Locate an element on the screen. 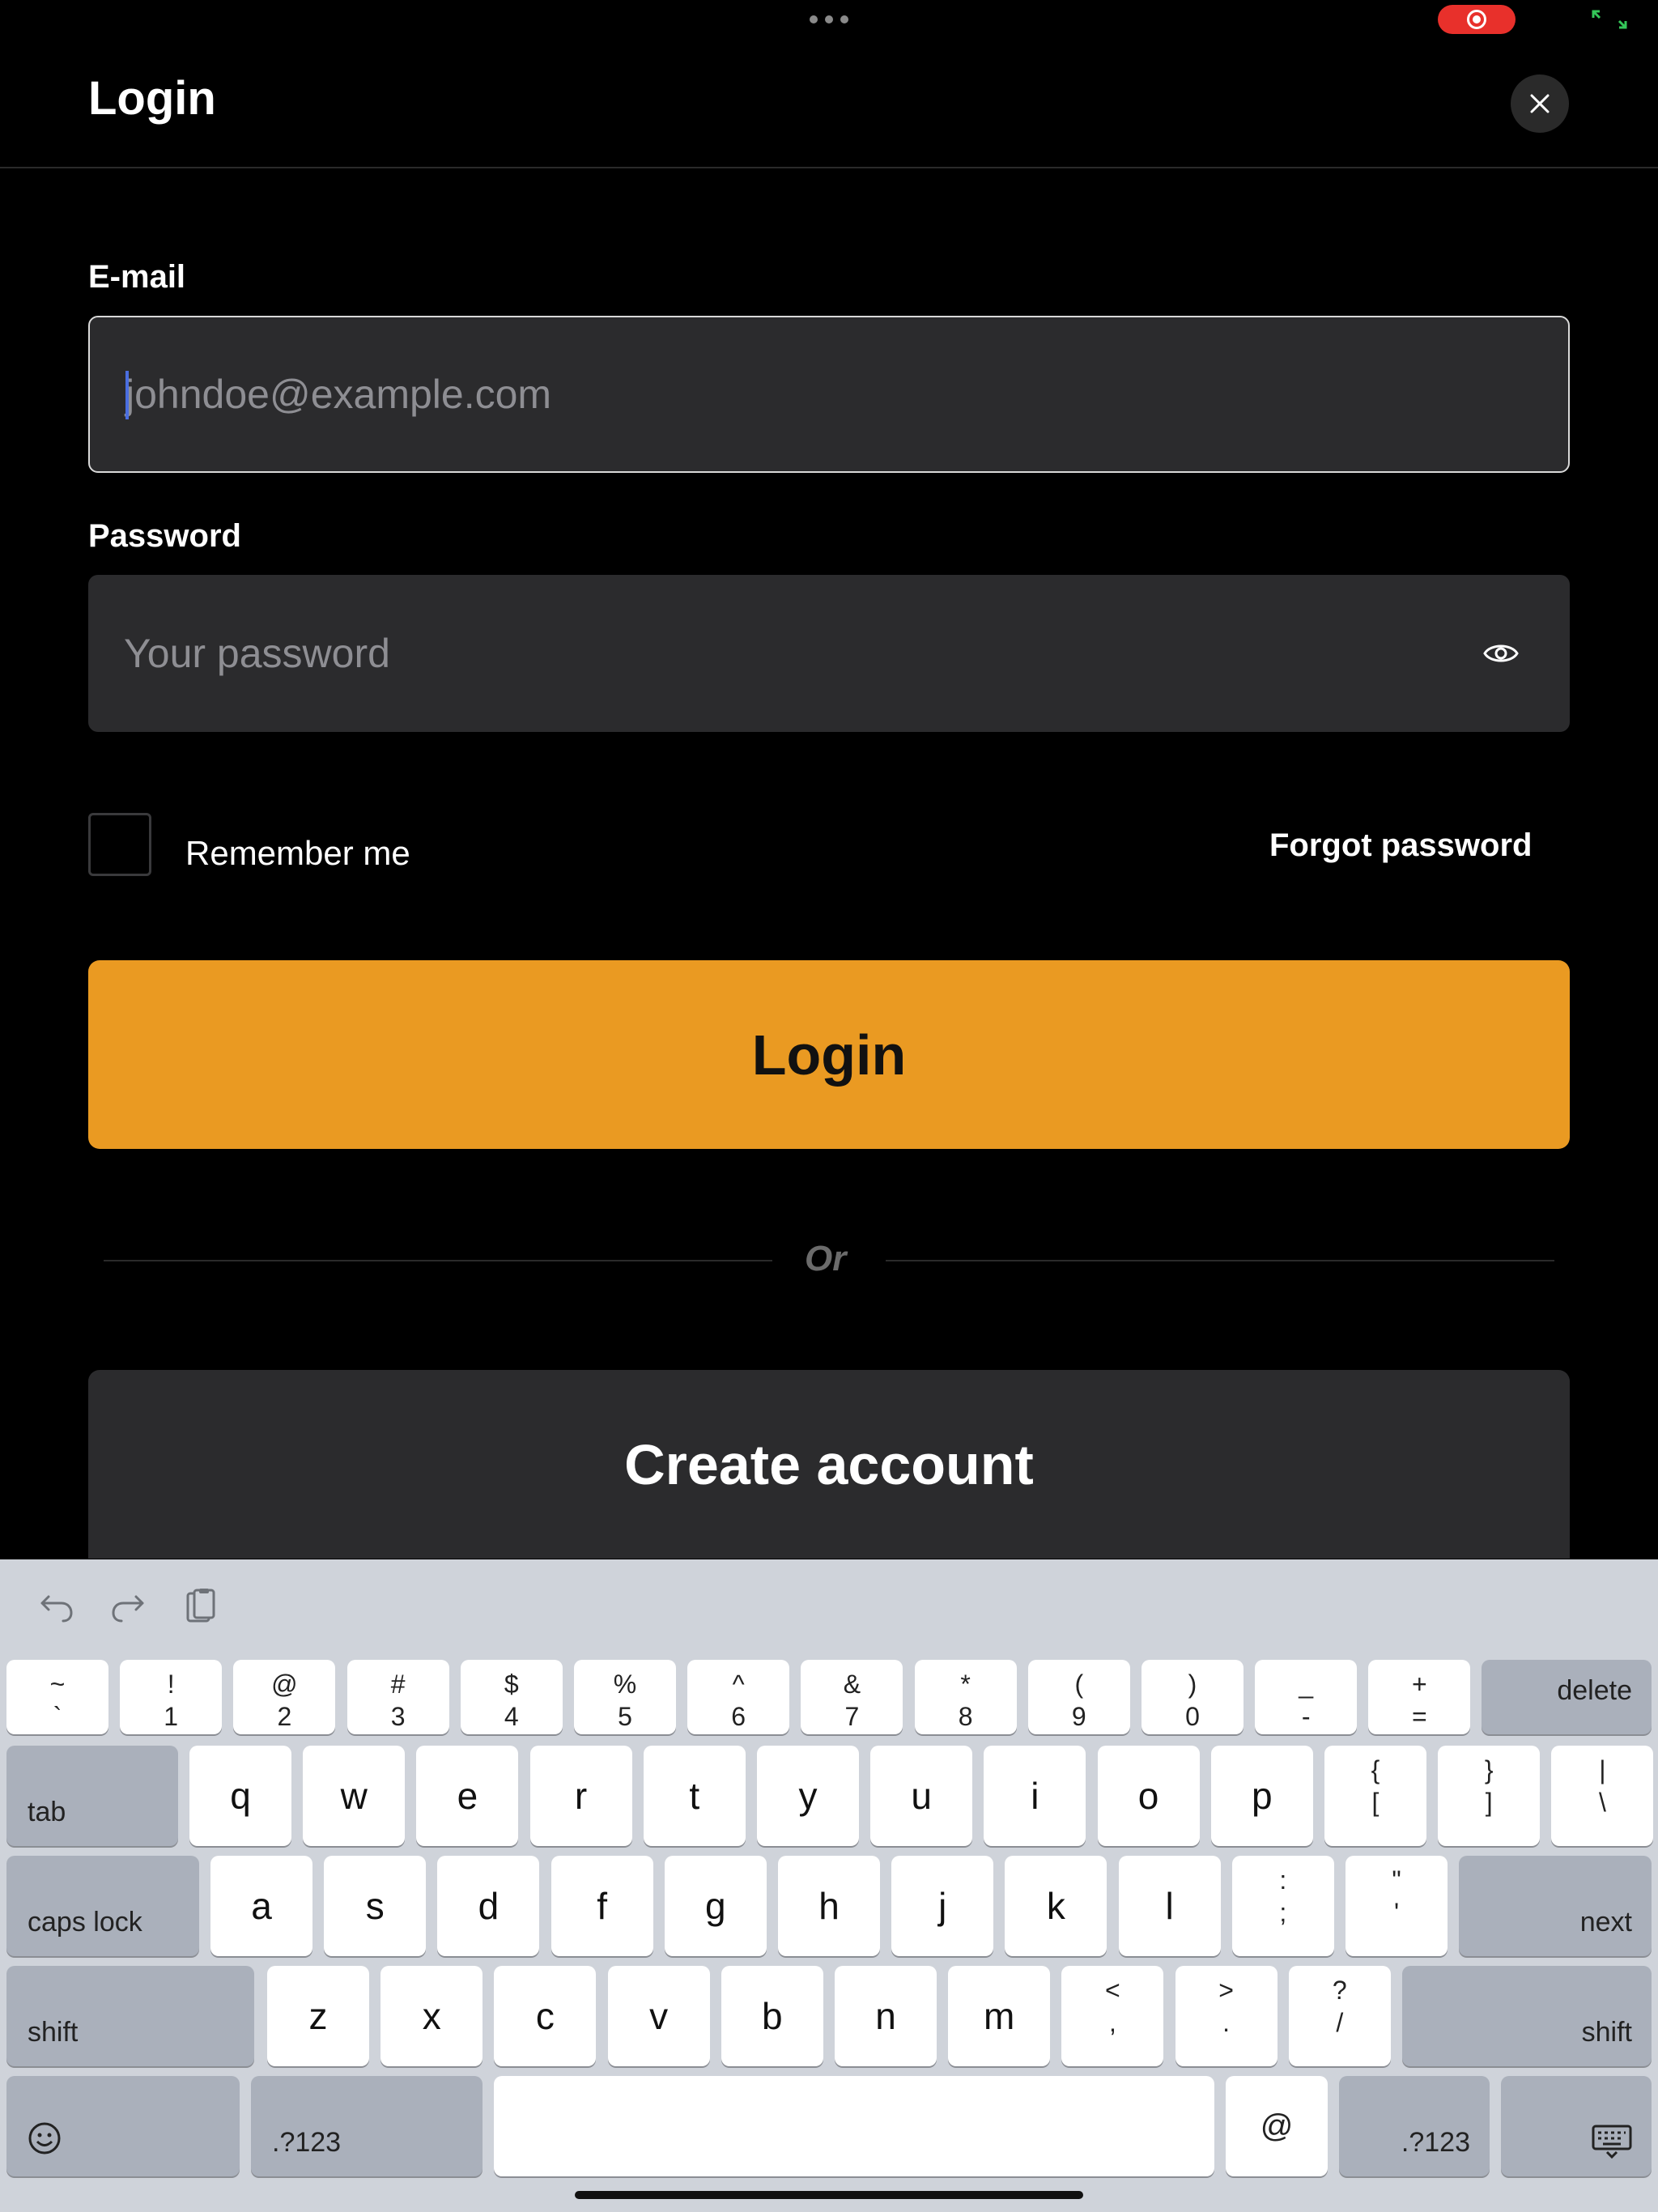  key-7: & 7 is located at coordinates (852, 1697).